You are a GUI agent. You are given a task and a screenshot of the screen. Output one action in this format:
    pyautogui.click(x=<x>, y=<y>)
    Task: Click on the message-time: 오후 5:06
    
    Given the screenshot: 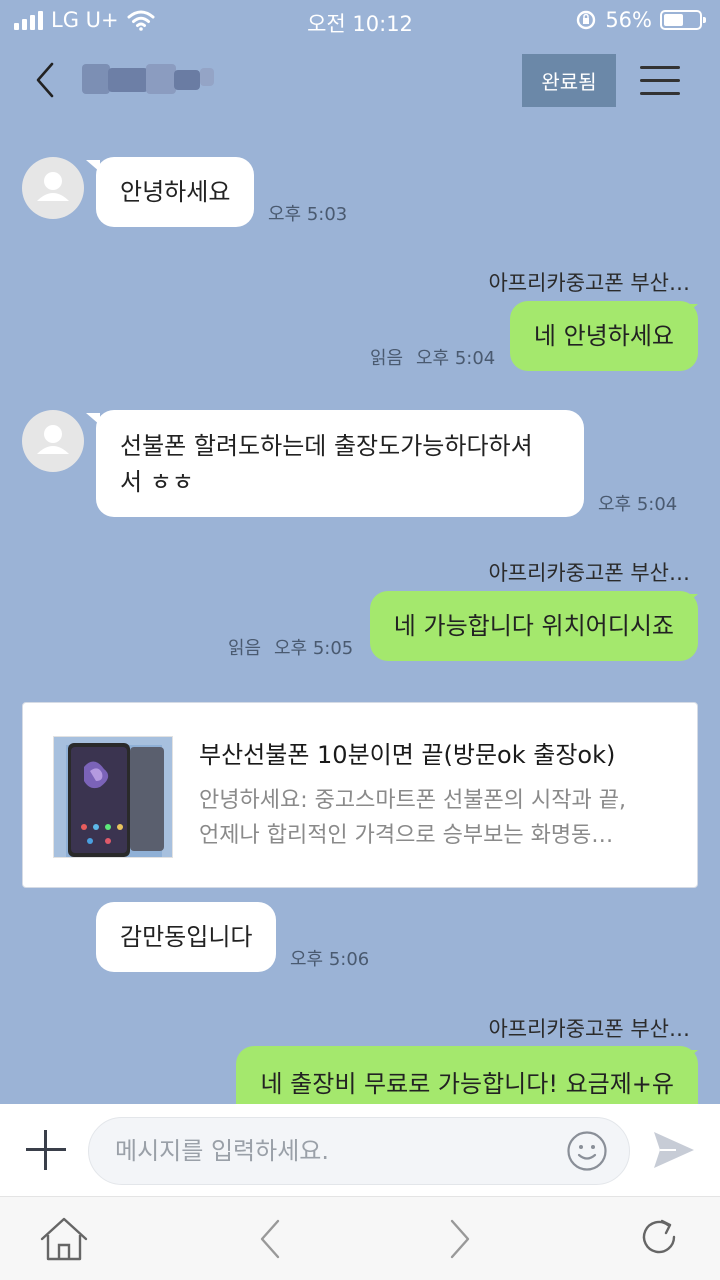 What is the action you would take?
    pyautogui.click(x=330, y=959)
    